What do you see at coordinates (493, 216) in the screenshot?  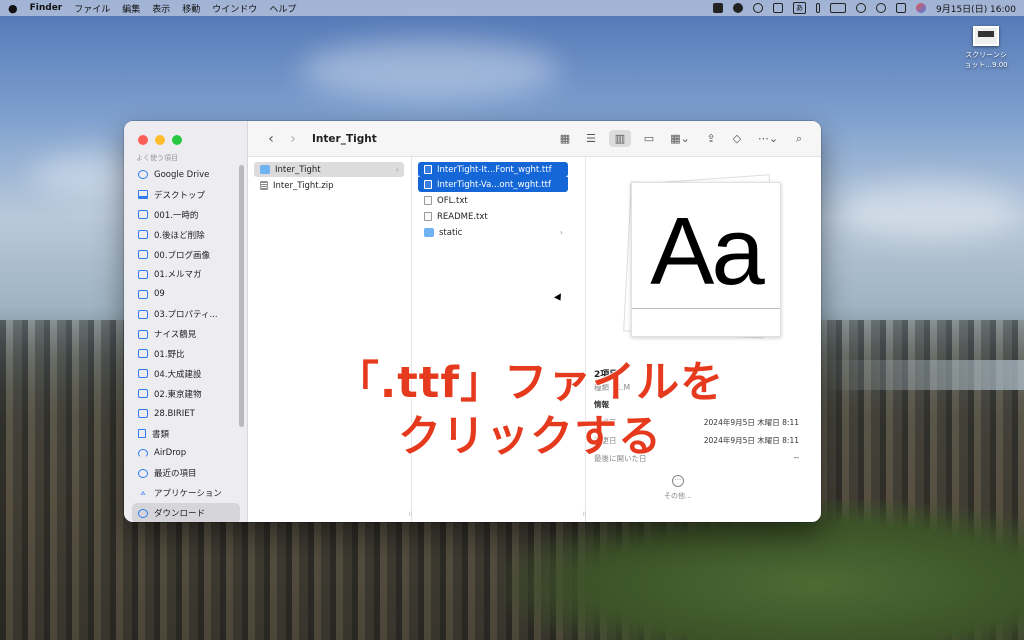 I see `column2-item-readme: README.txt` at bounding box center [493, 216].